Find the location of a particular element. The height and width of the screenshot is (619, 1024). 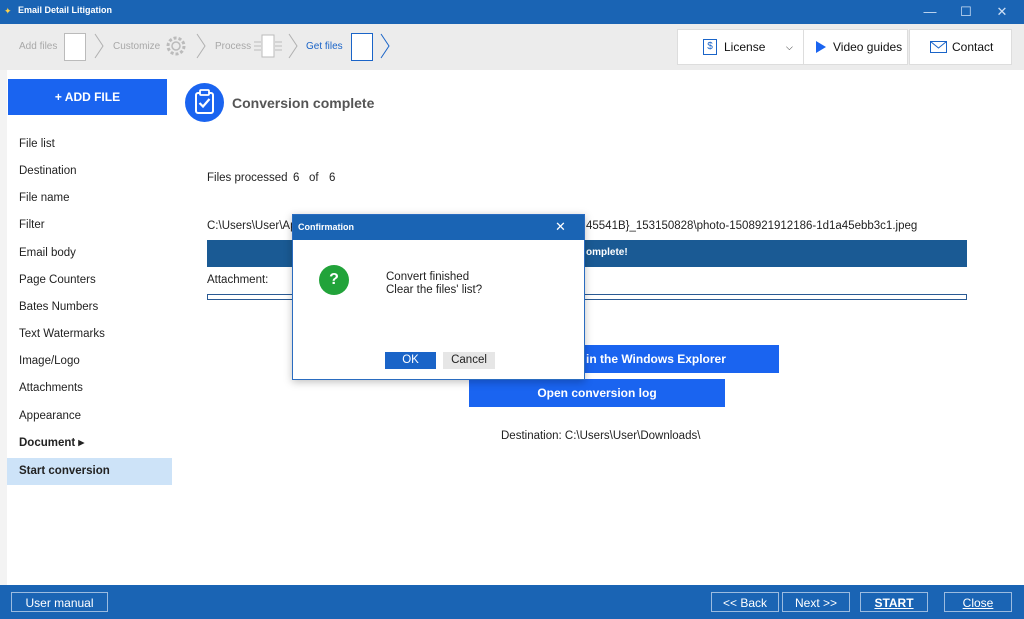

chevron-down-icon: ⌵ is located at coordinates (789, 47).